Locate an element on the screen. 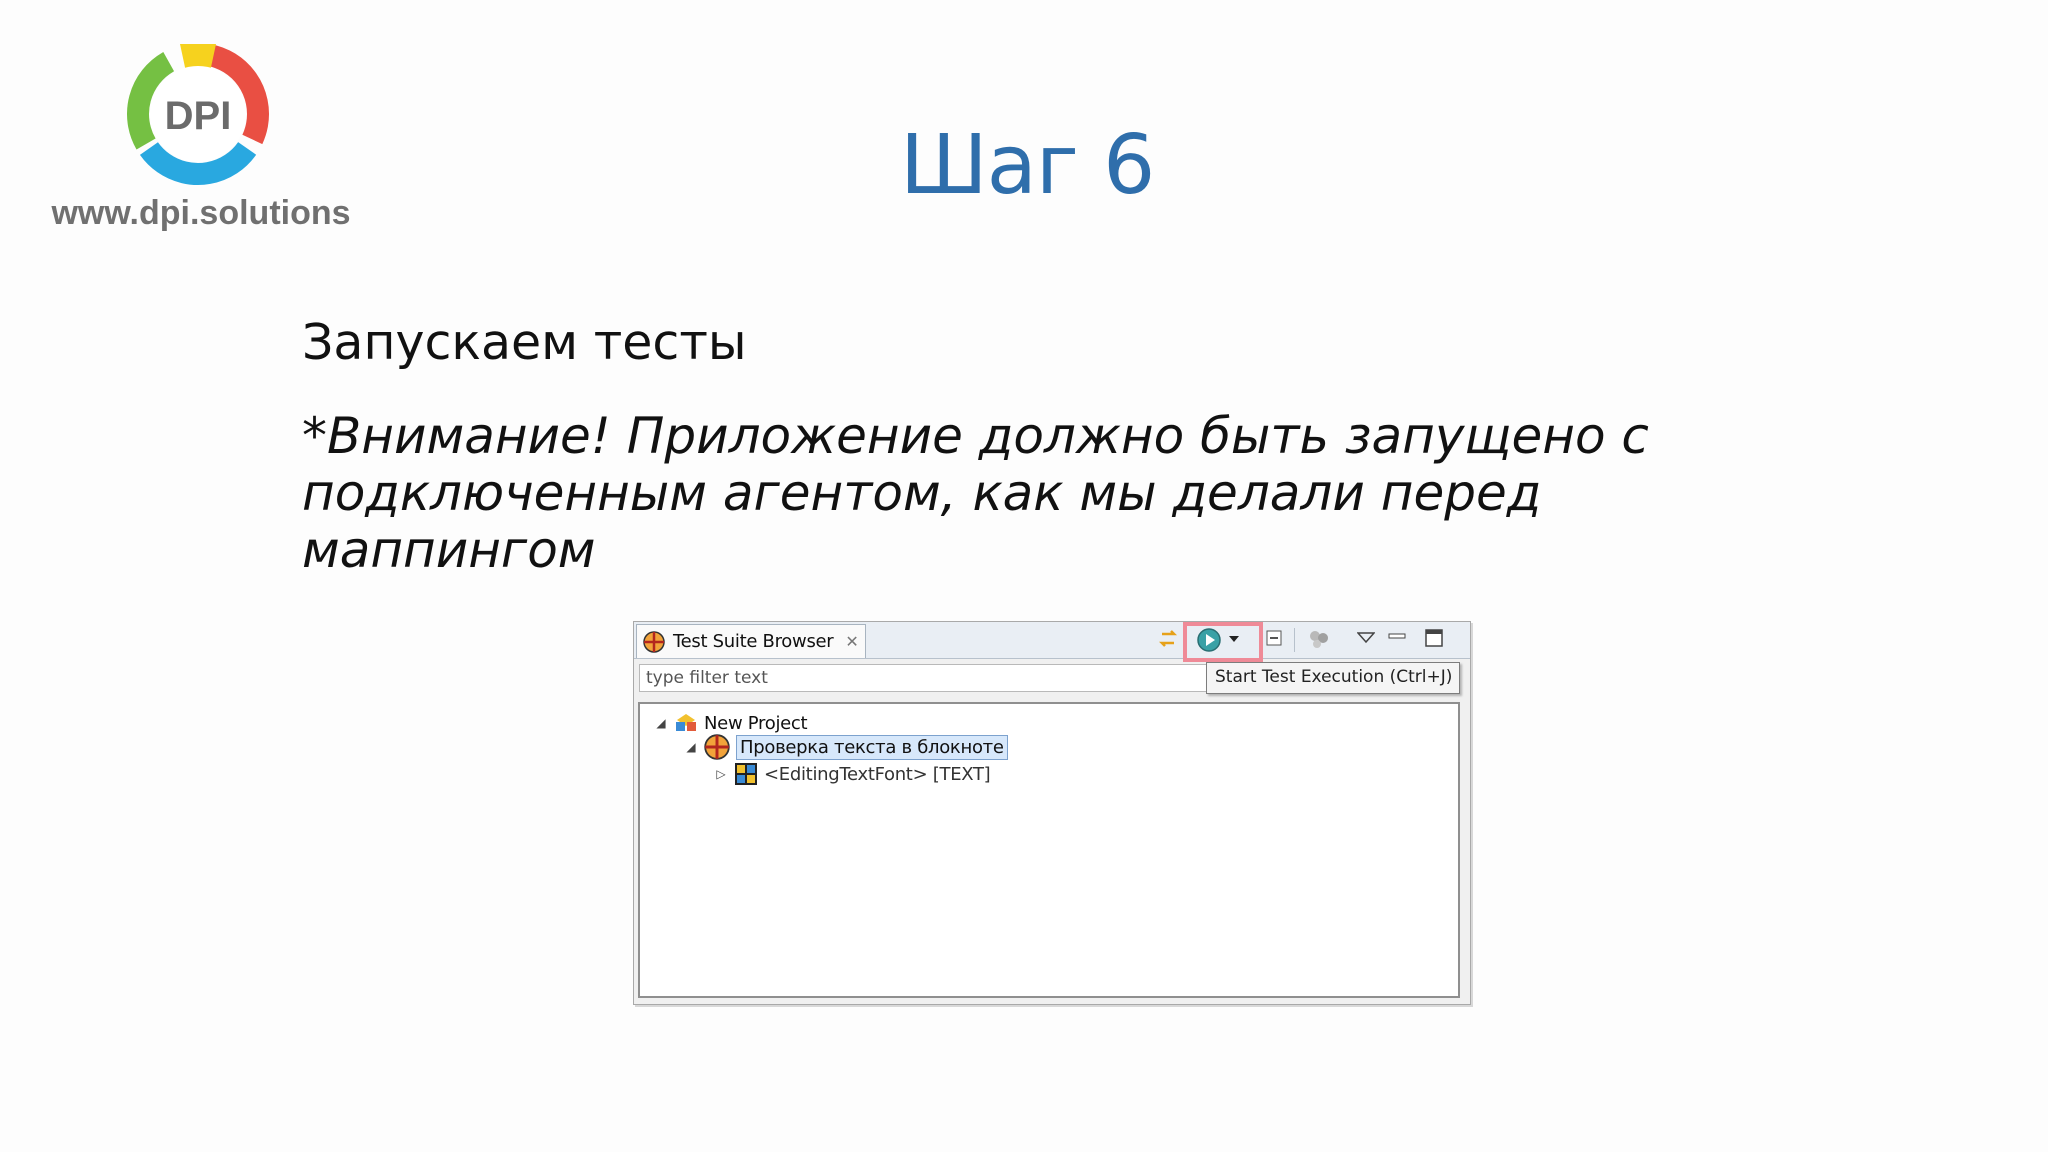  slide-title: Шаг 6 is located at coordinates (1027, 165).